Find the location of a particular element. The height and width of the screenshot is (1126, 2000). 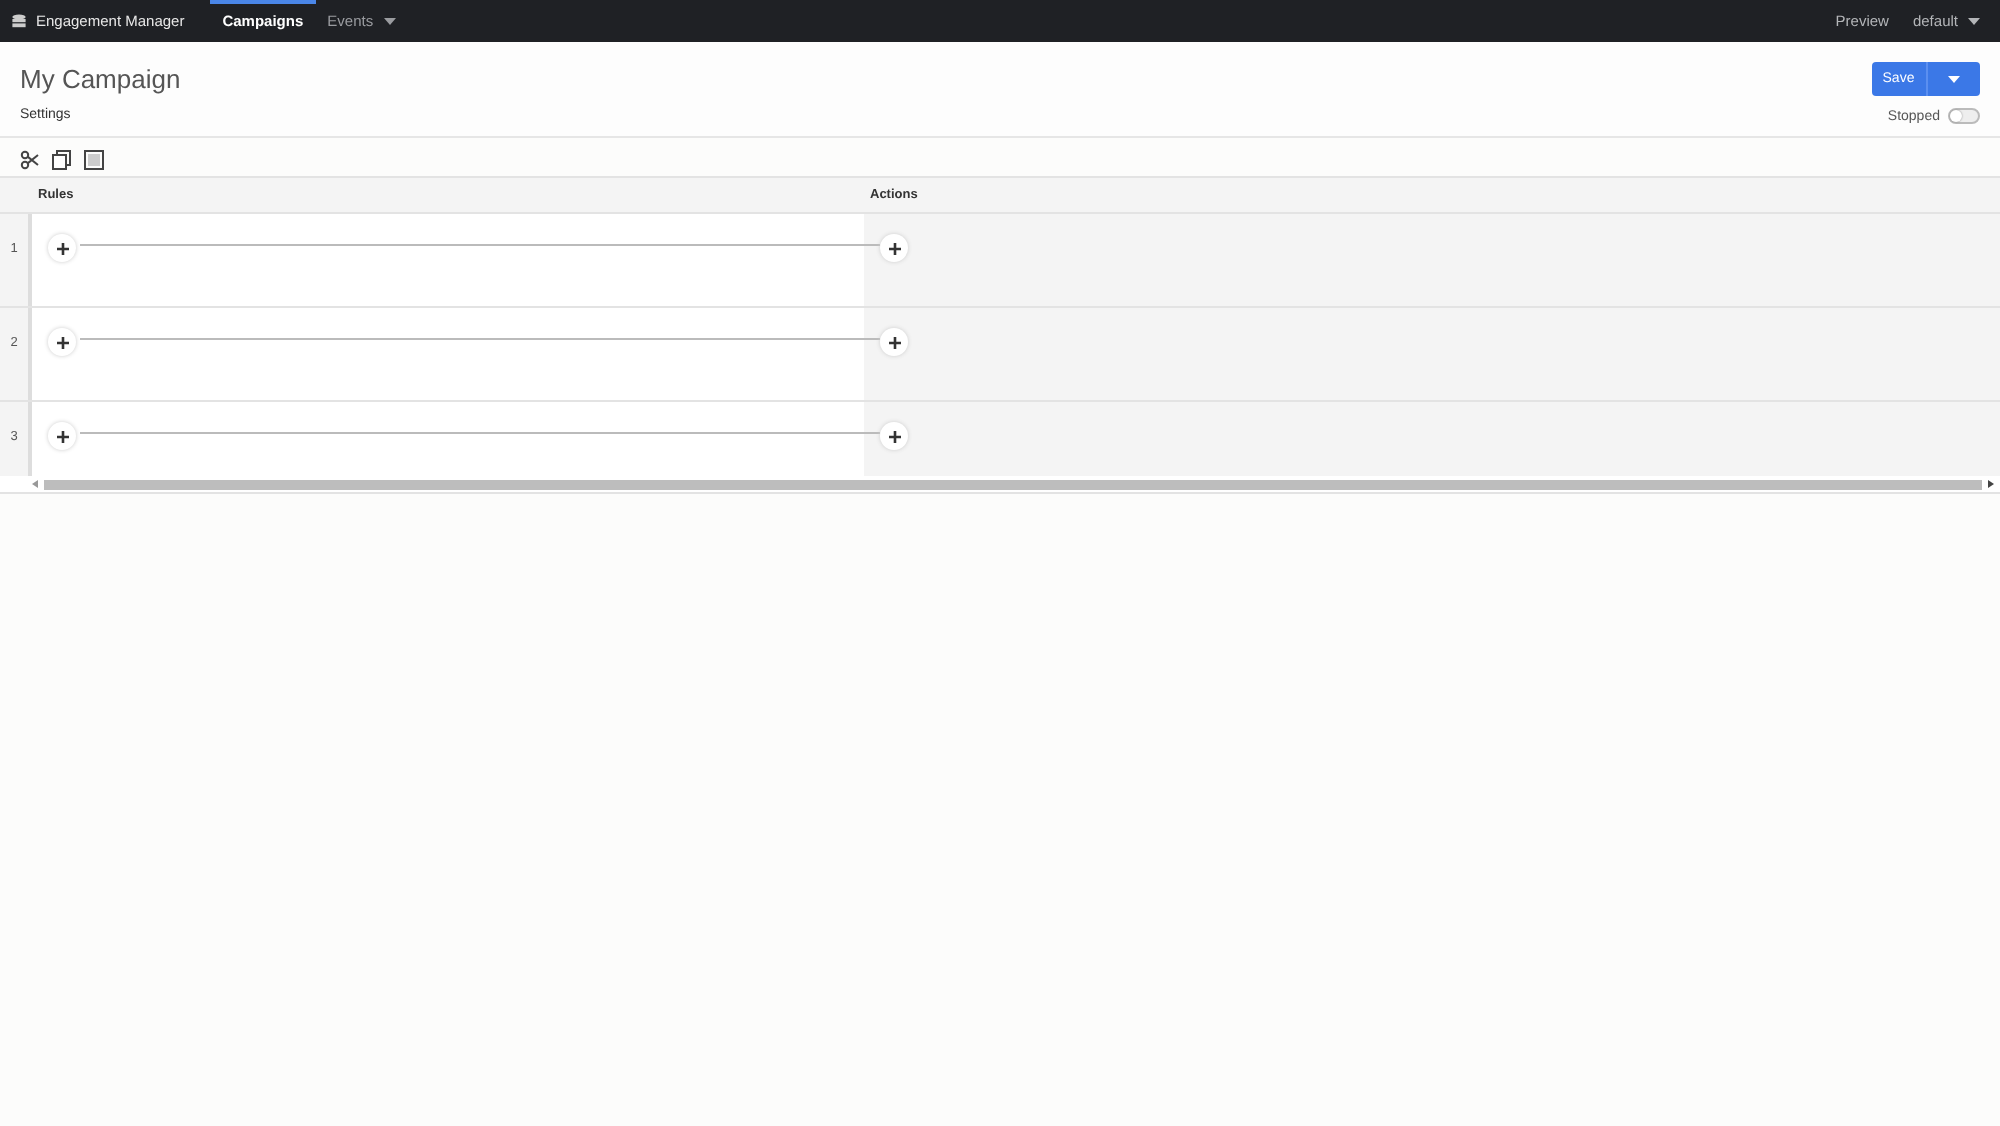

square-icon is located at coordinates (94, 160).